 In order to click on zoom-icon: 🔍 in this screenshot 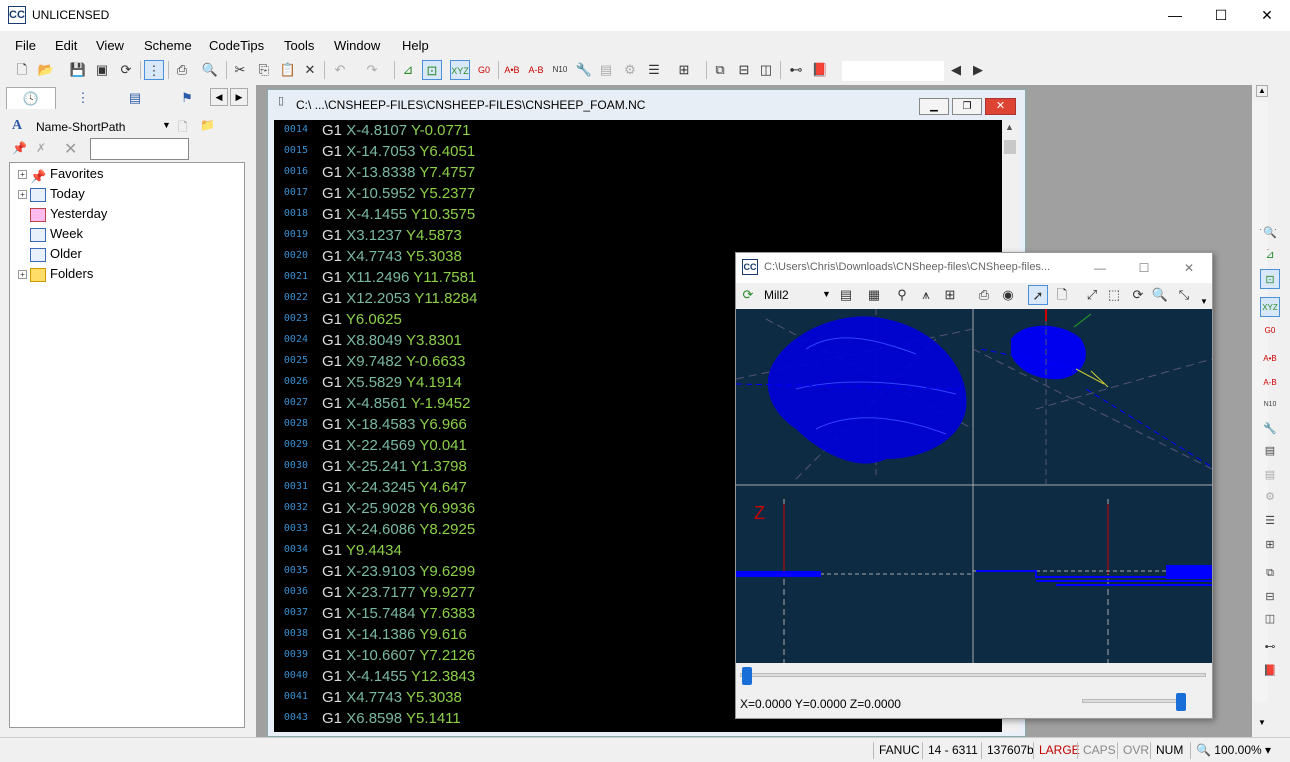, I will do `click(1160, 295)`.